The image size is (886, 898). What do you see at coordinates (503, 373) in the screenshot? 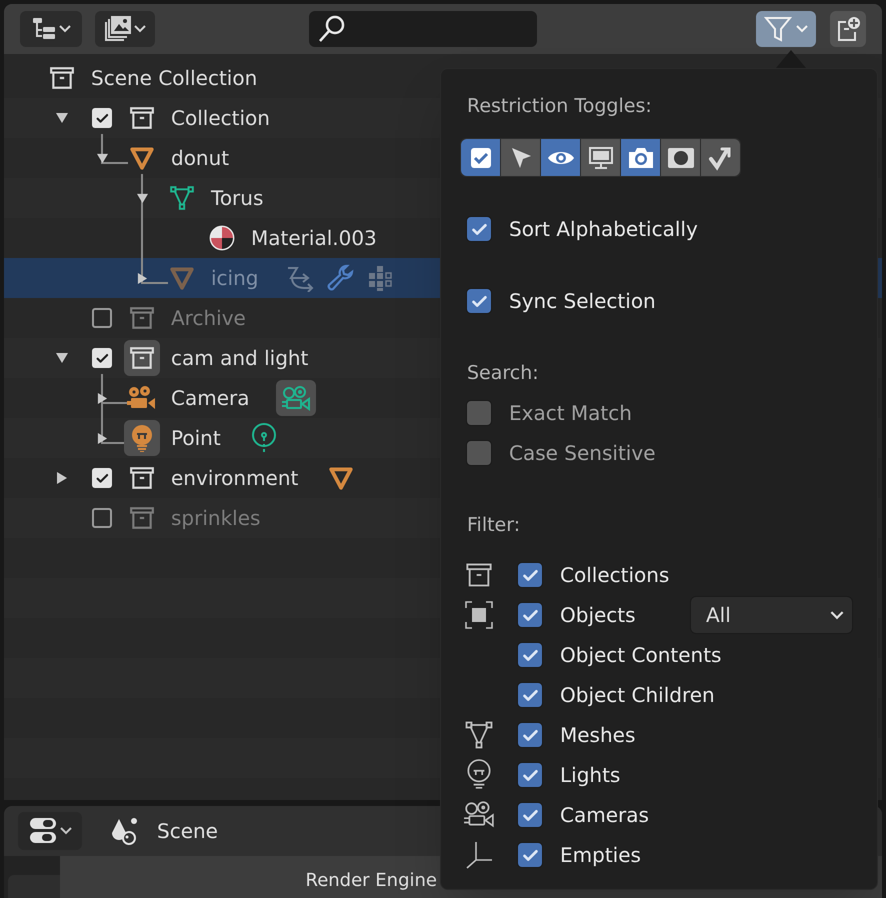
I see `section-title: Search:` at bounding box center [503, 373].